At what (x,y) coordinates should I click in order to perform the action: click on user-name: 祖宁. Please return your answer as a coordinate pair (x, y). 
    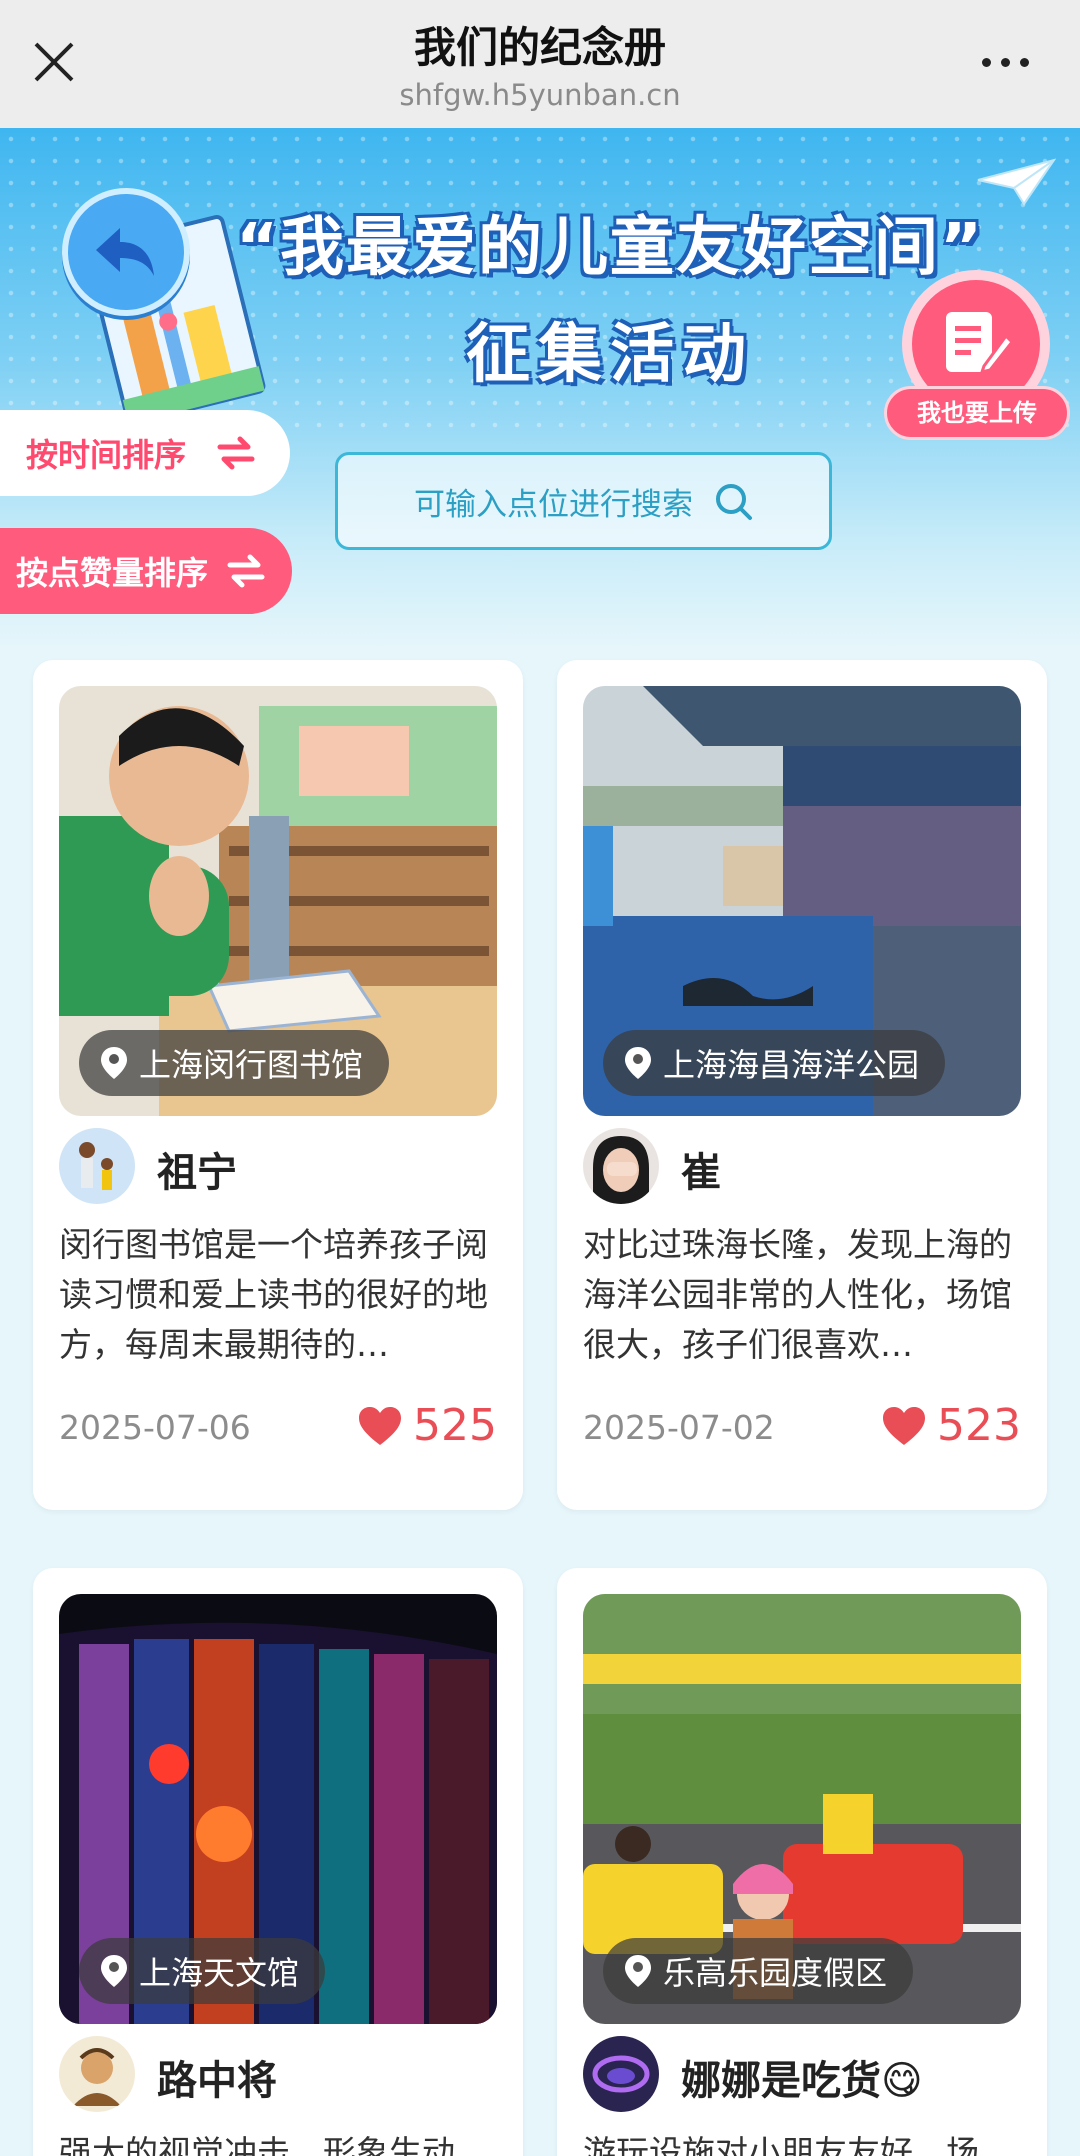
    Looking at the image, I should click on (197, 1173).